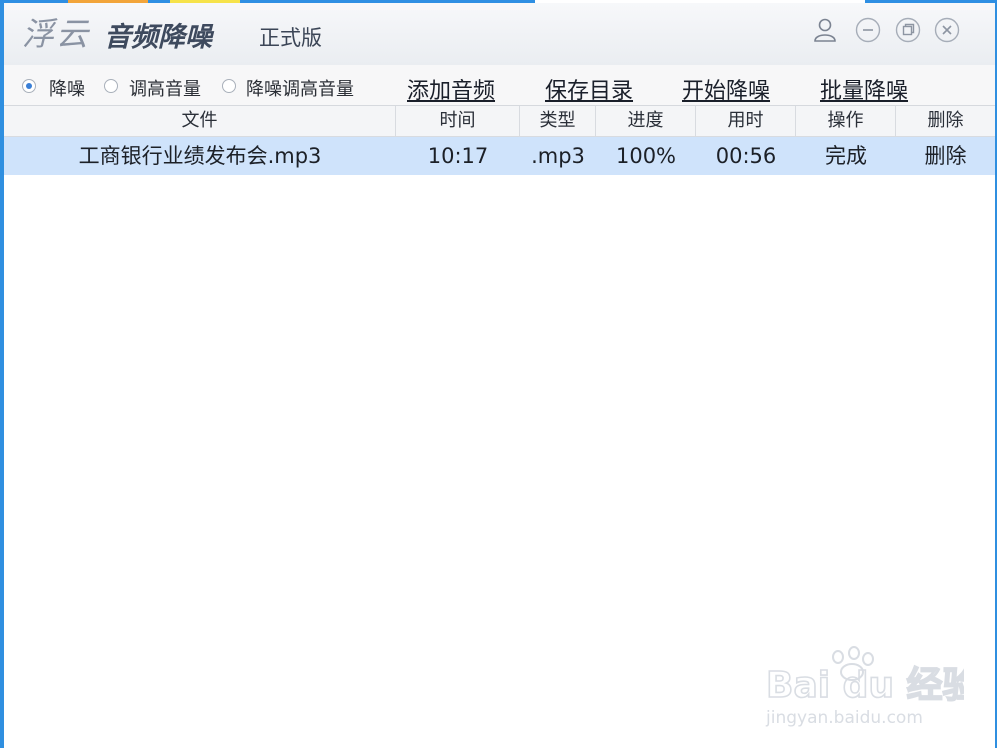  Describe the element at coordinates (864, 89) in the screenshot. I see `batch-denoise-link: 批量降噪` at that location.